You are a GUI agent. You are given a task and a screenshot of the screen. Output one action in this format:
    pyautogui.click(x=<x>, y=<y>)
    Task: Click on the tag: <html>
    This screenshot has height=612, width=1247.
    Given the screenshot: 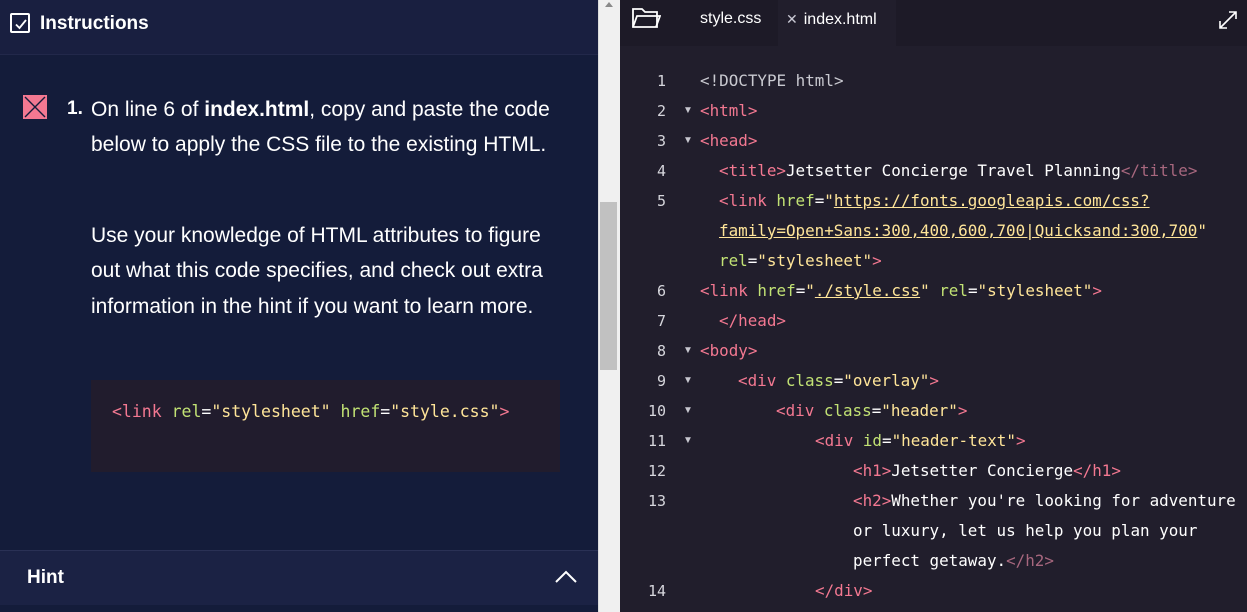 What is the action you would take?
    pyautogui.click(x=729, y=110)
    